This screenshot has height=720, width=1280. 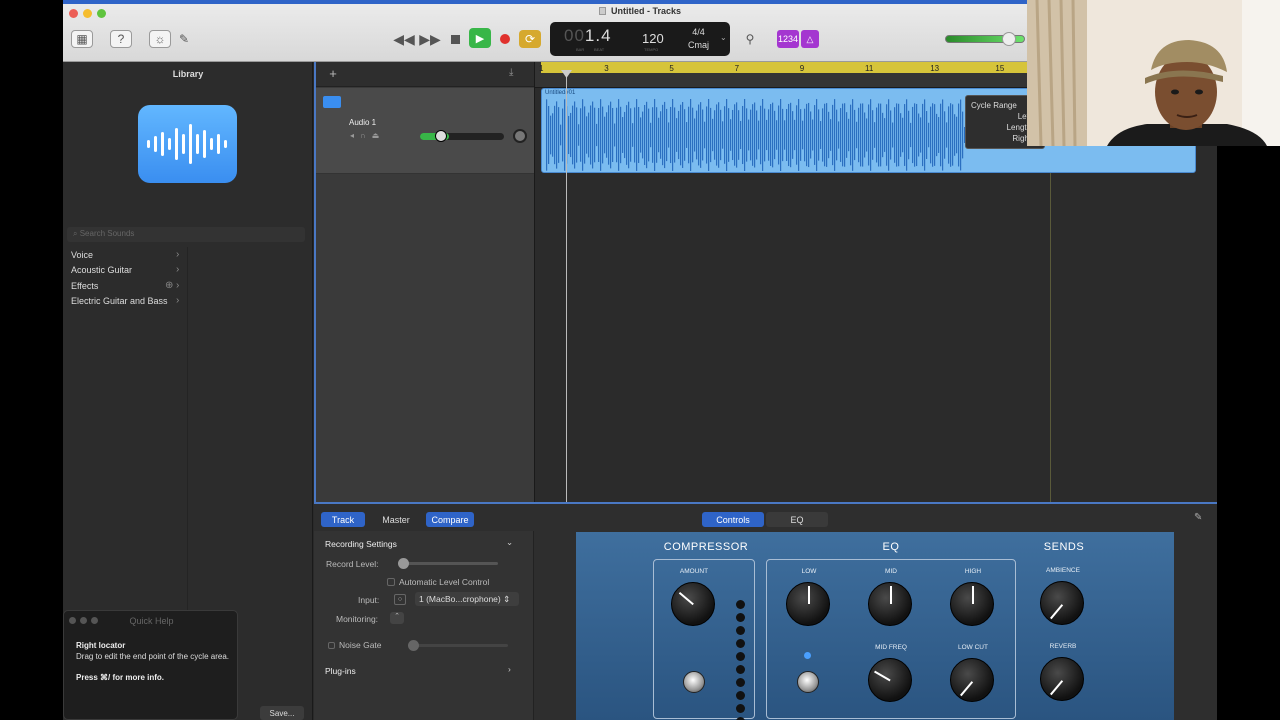 I want to click on editors-icon: ✎, so click(x=184, y=39).